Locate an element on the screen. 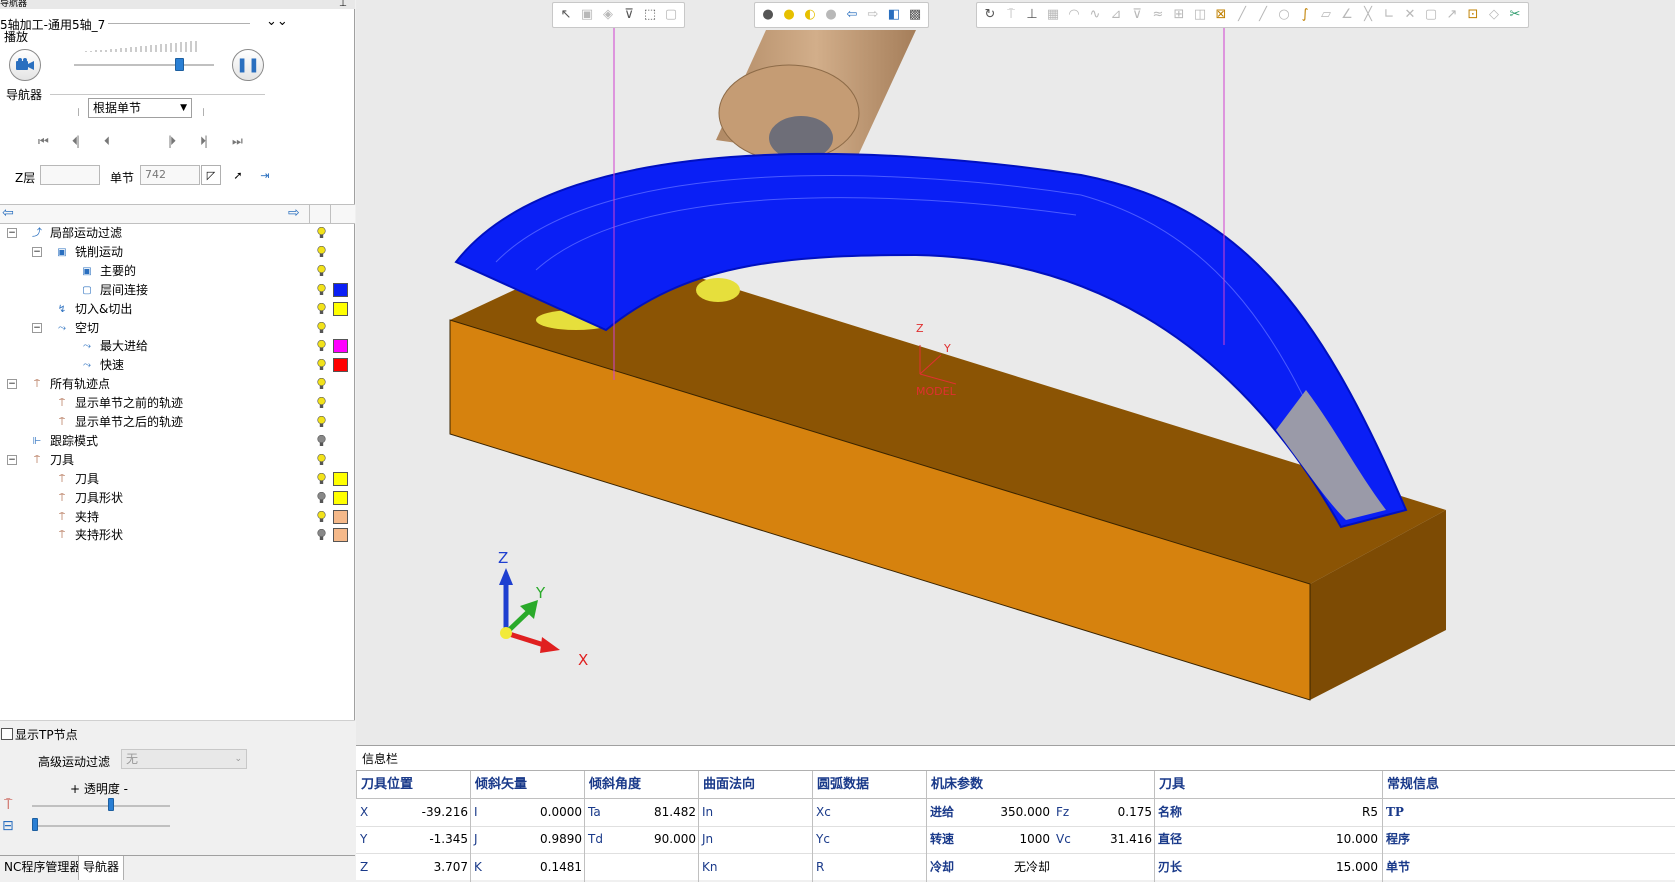 Image resolution: width=1675 pixels, height=882 pixels. tree-item: − ⤳ 空切 is located at coordinates (177, 328).